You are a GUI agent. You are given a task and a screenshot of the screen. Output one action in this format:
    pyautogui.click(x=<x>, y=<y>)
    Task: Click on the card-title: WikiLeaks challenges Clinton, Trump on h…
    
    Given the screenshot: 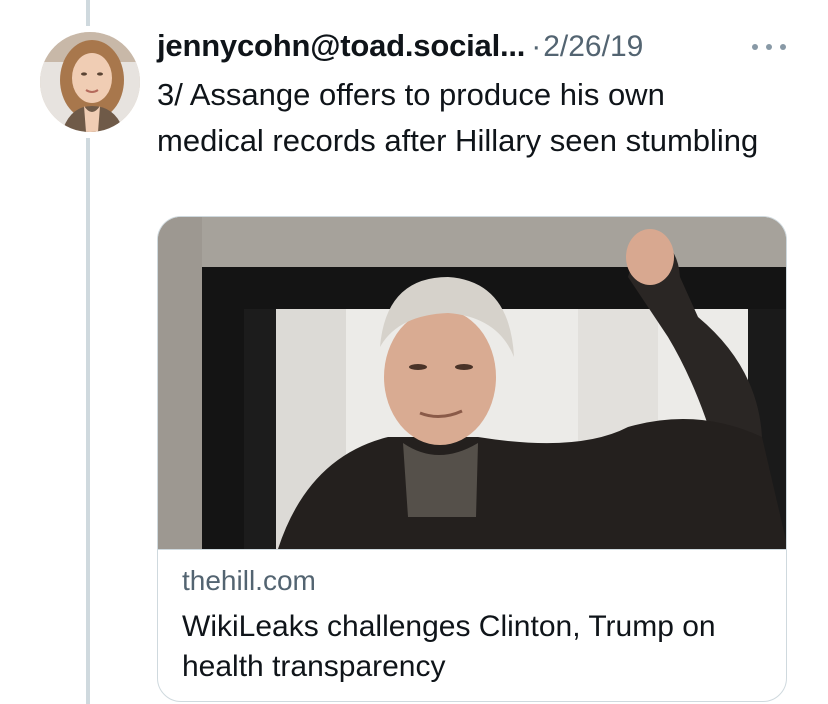 What is the action you would take?
    pyautogui.click(x=449, y=646)
    